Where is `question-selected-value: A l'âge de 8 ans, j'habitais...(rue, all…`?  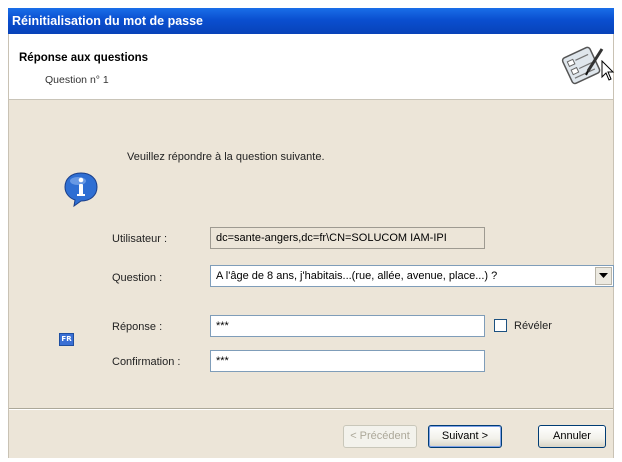 question-selected-value: A l'âge de 8 ans, j'habitais...(rue, all… is located at coordinates (357, 276).